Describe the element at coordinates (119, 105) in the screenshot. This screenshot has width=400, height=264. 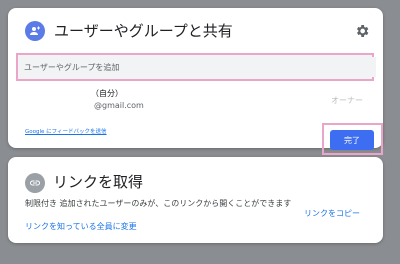
I see `owner-email: @gmail.com` at that location.